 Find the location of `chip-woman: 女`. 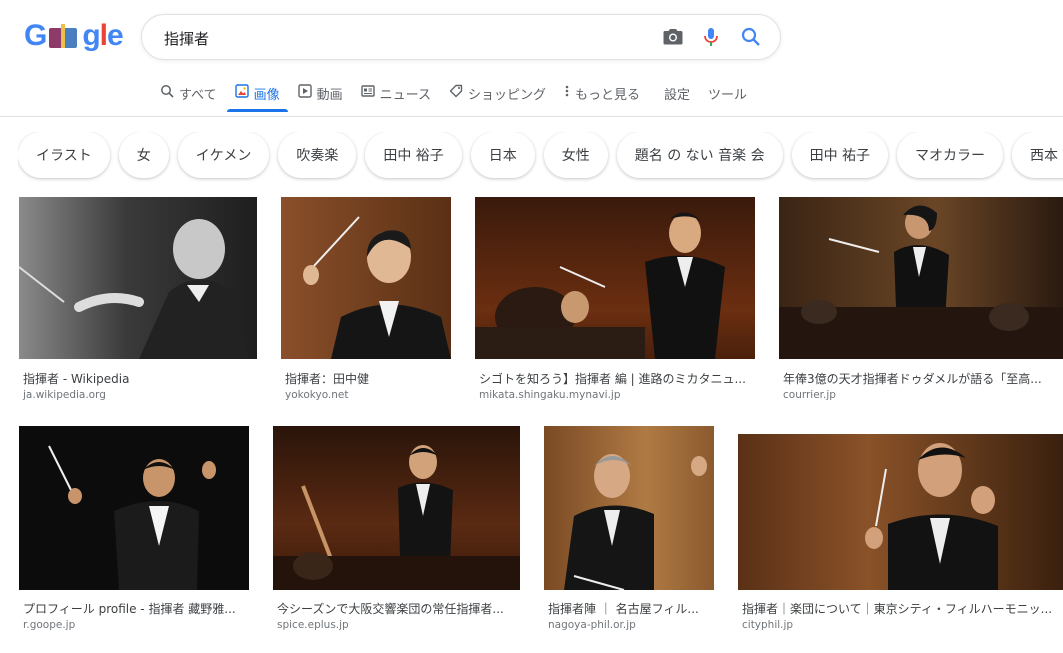

chip-woman: 女 is located at coordinates (143, 155).